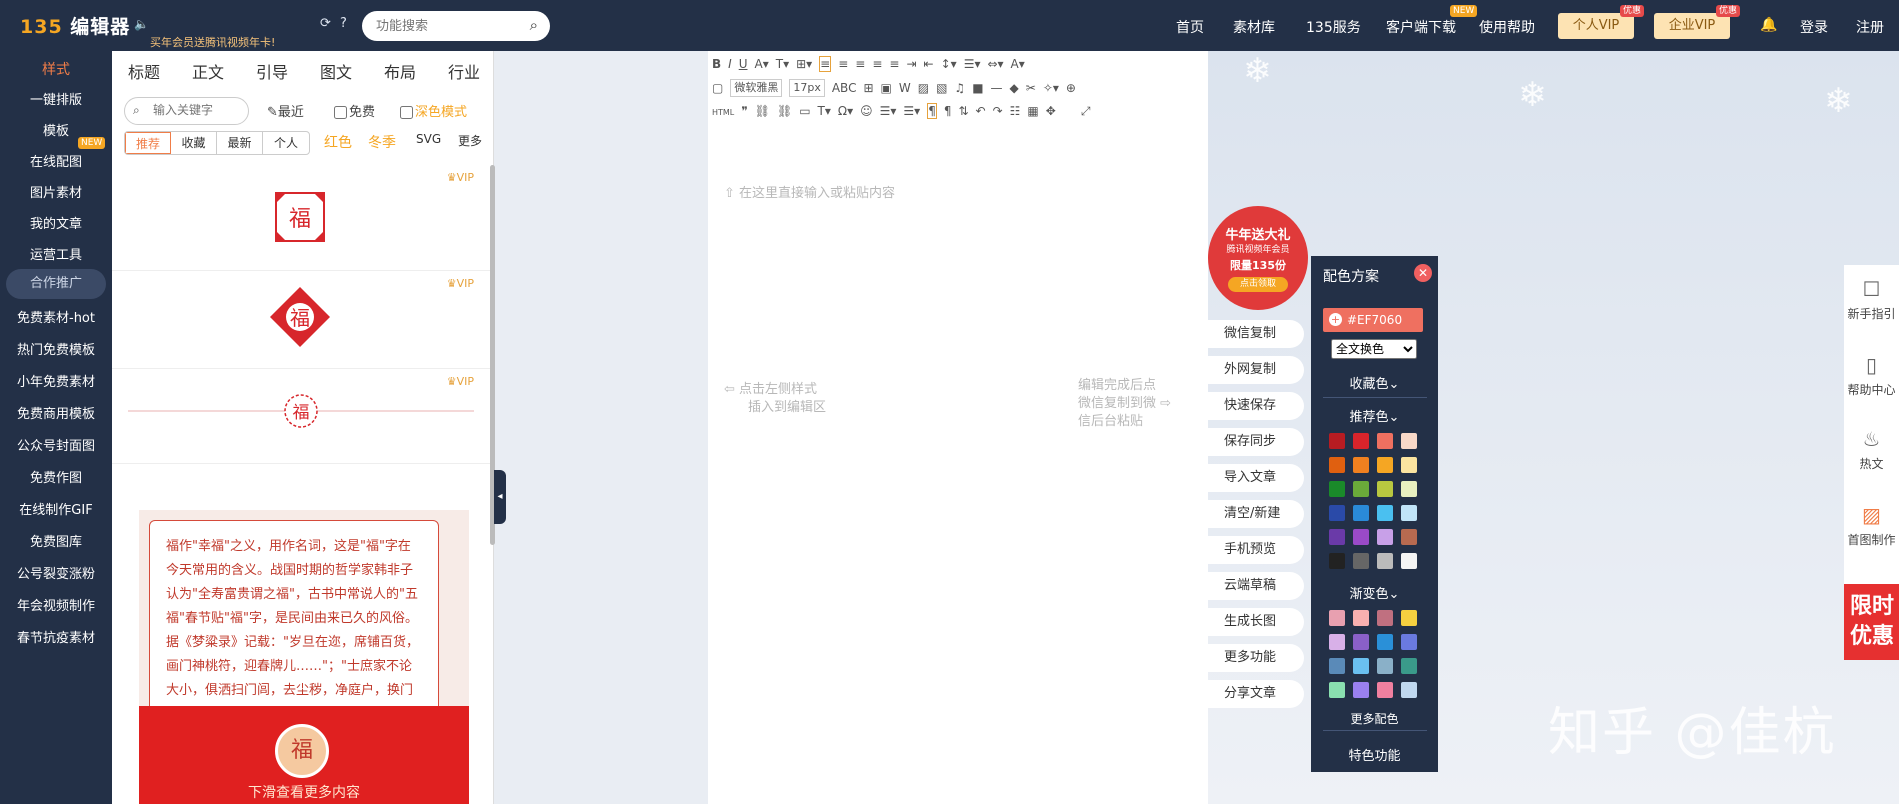  What do you see at coordinates (56, 572) in the screenshot?
I see `sidebar-item-fission: 公号裂变涨粉` at bounding box center [56, 572].